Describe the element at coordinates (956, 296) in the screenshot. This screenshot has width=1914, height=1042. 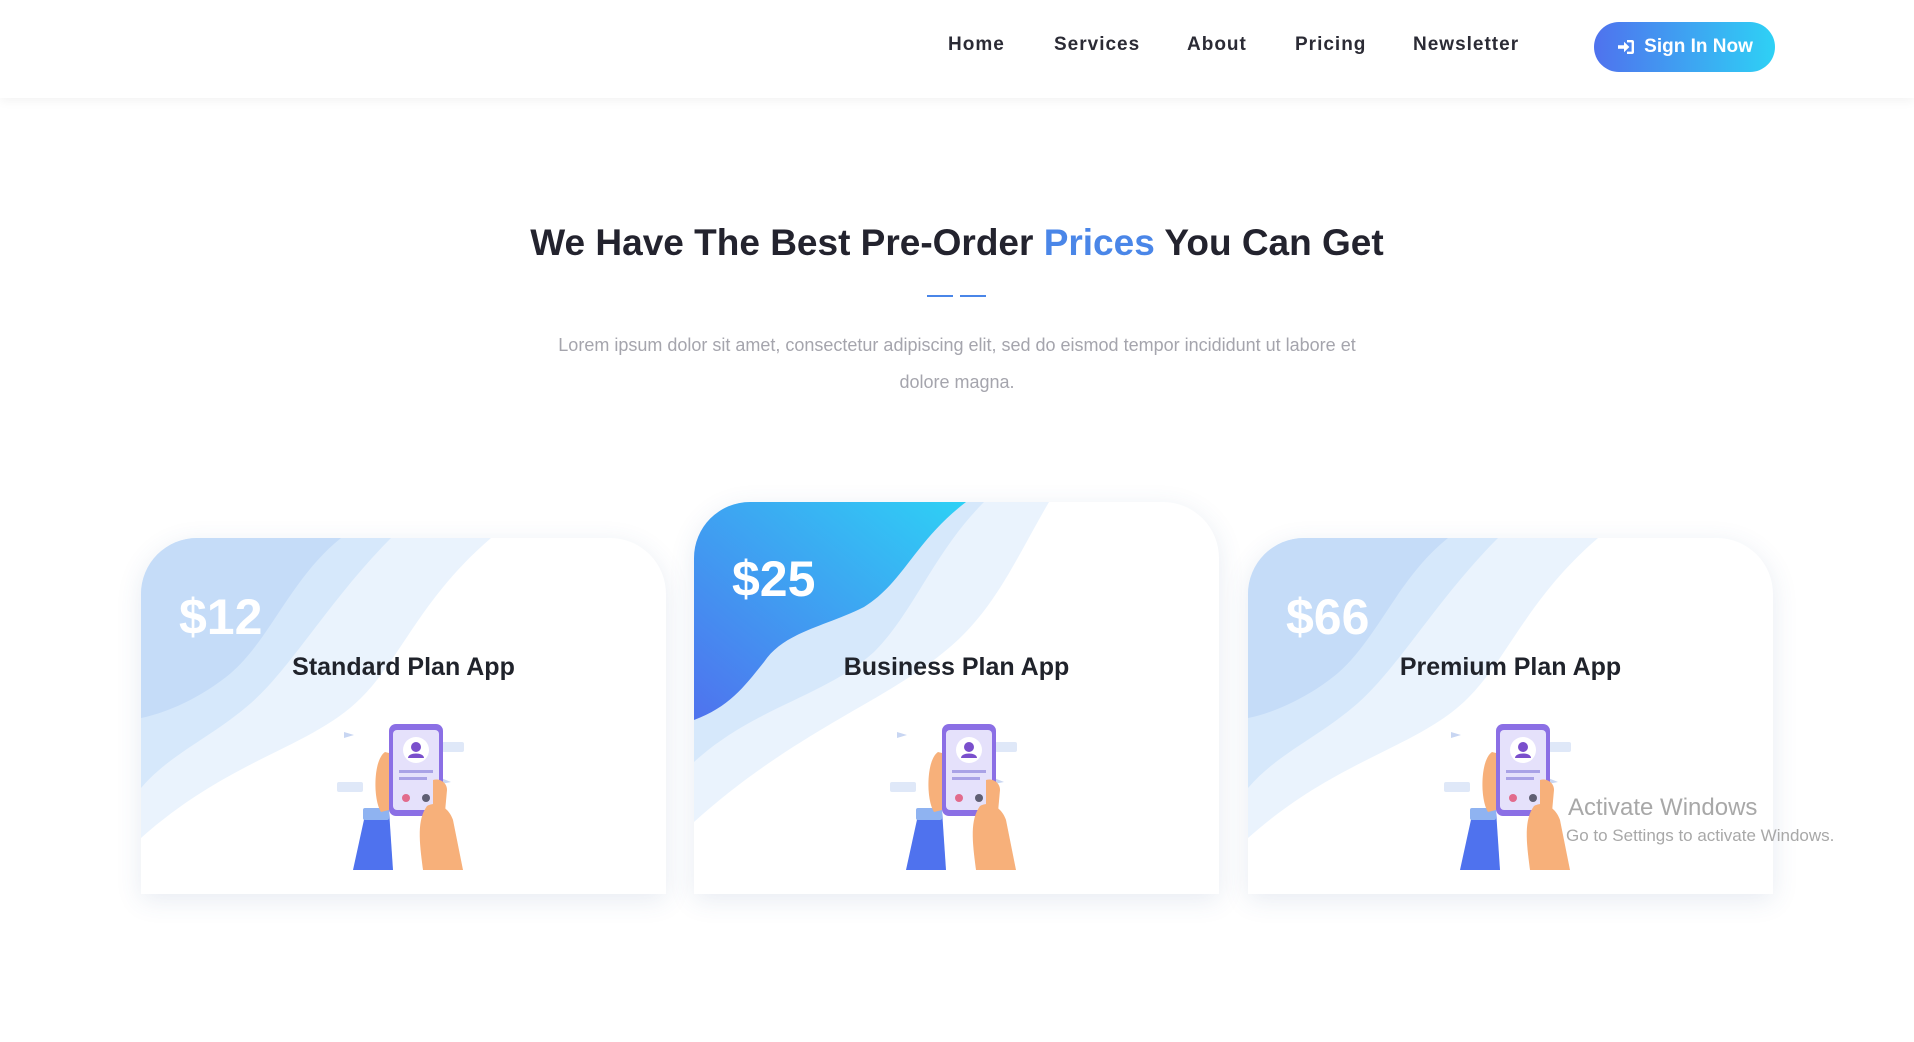
I see `title-divider` at that location.